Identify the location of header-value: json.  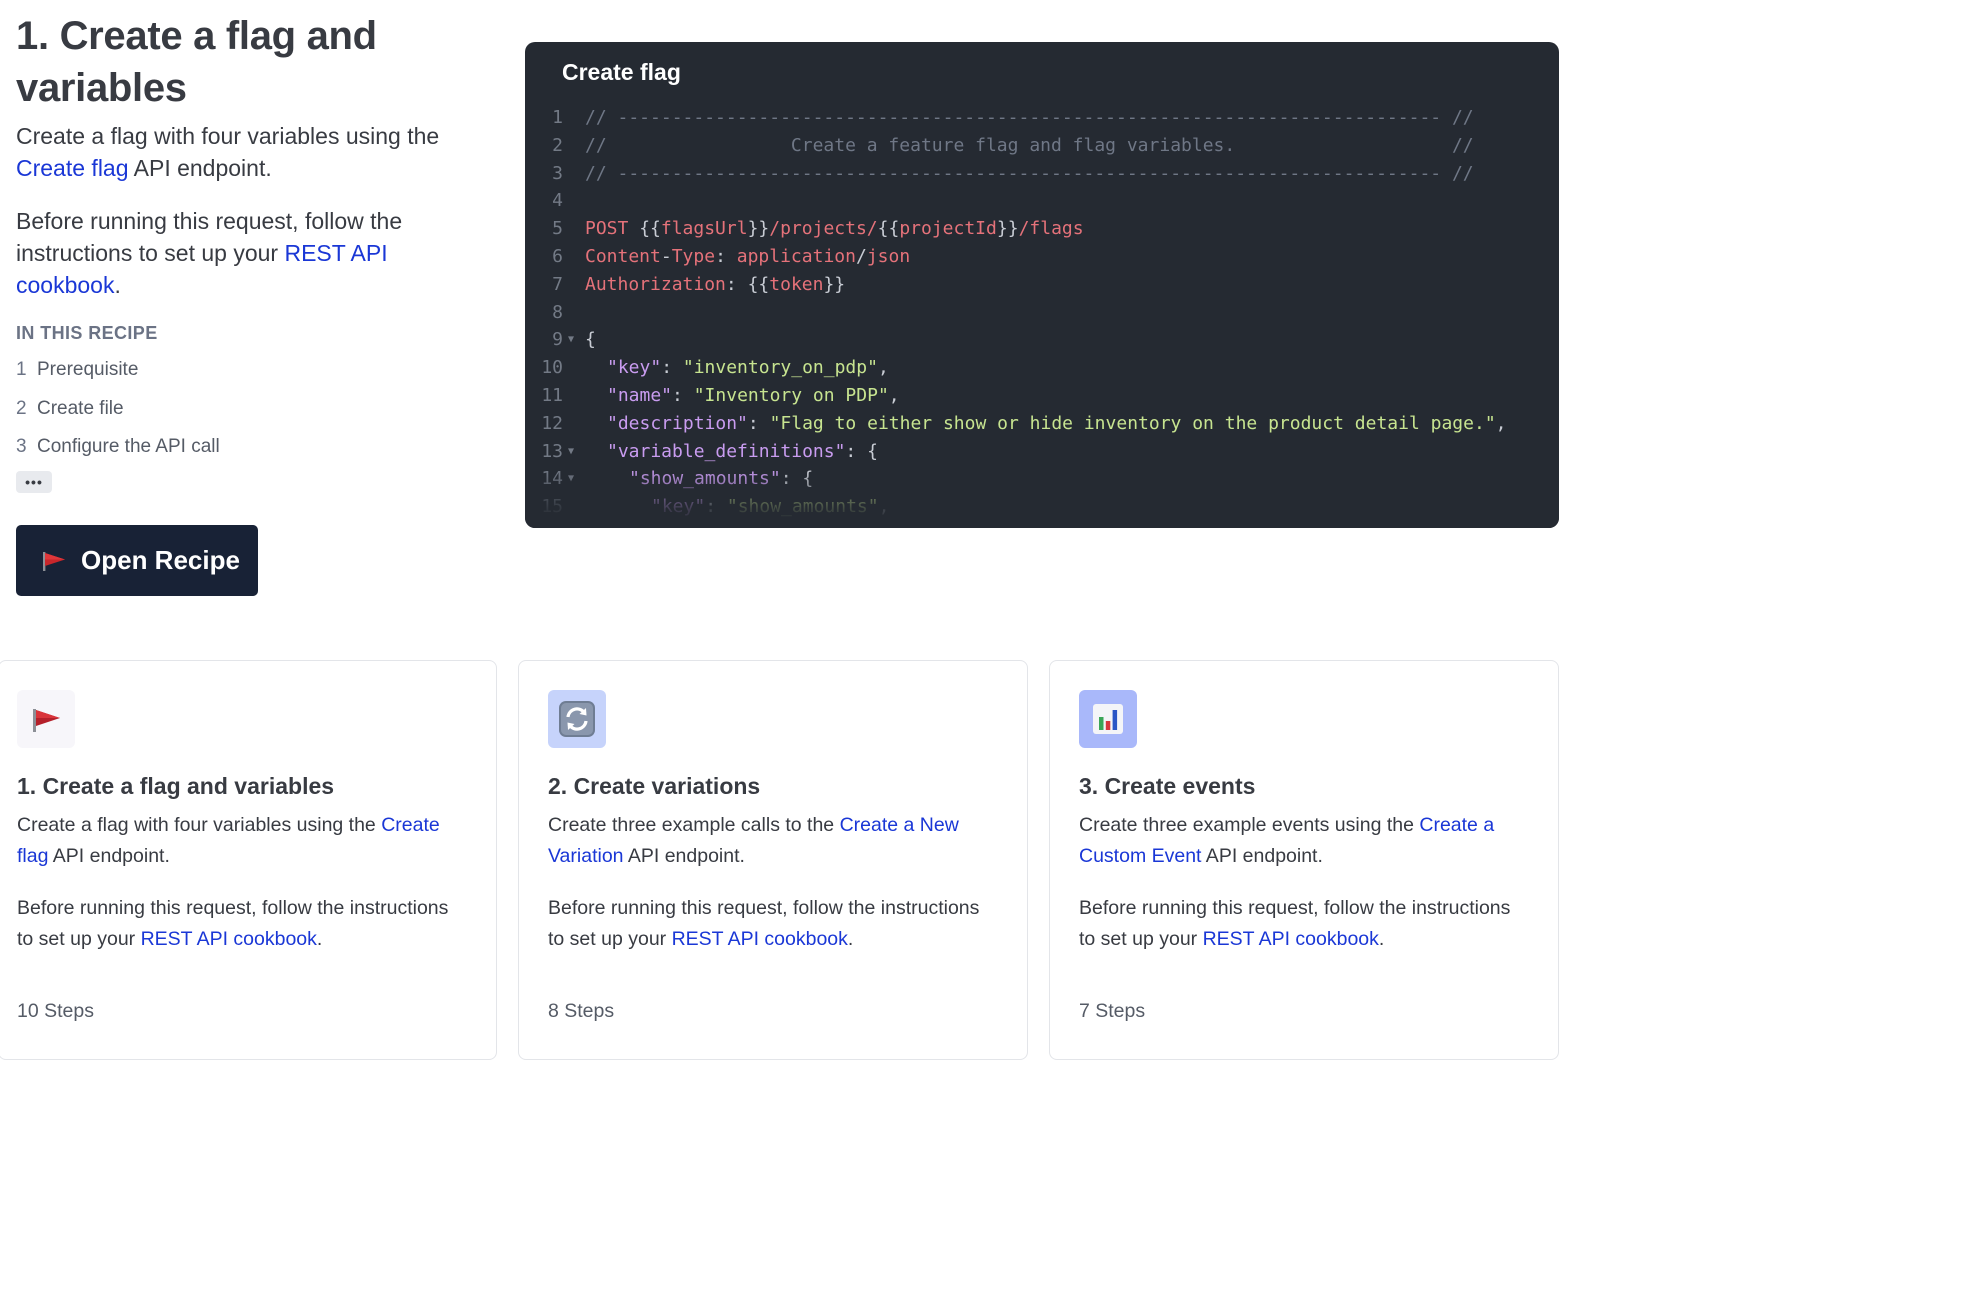
(888, 256).